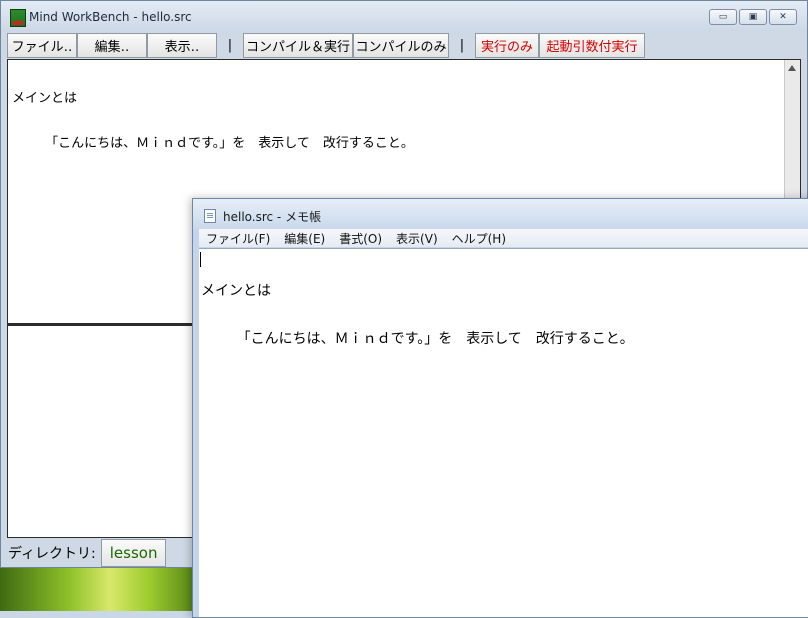 Image resolution: width=808 pixels, height=618 pixels. I want to click on source-line: メインとは, so click(45, 98).